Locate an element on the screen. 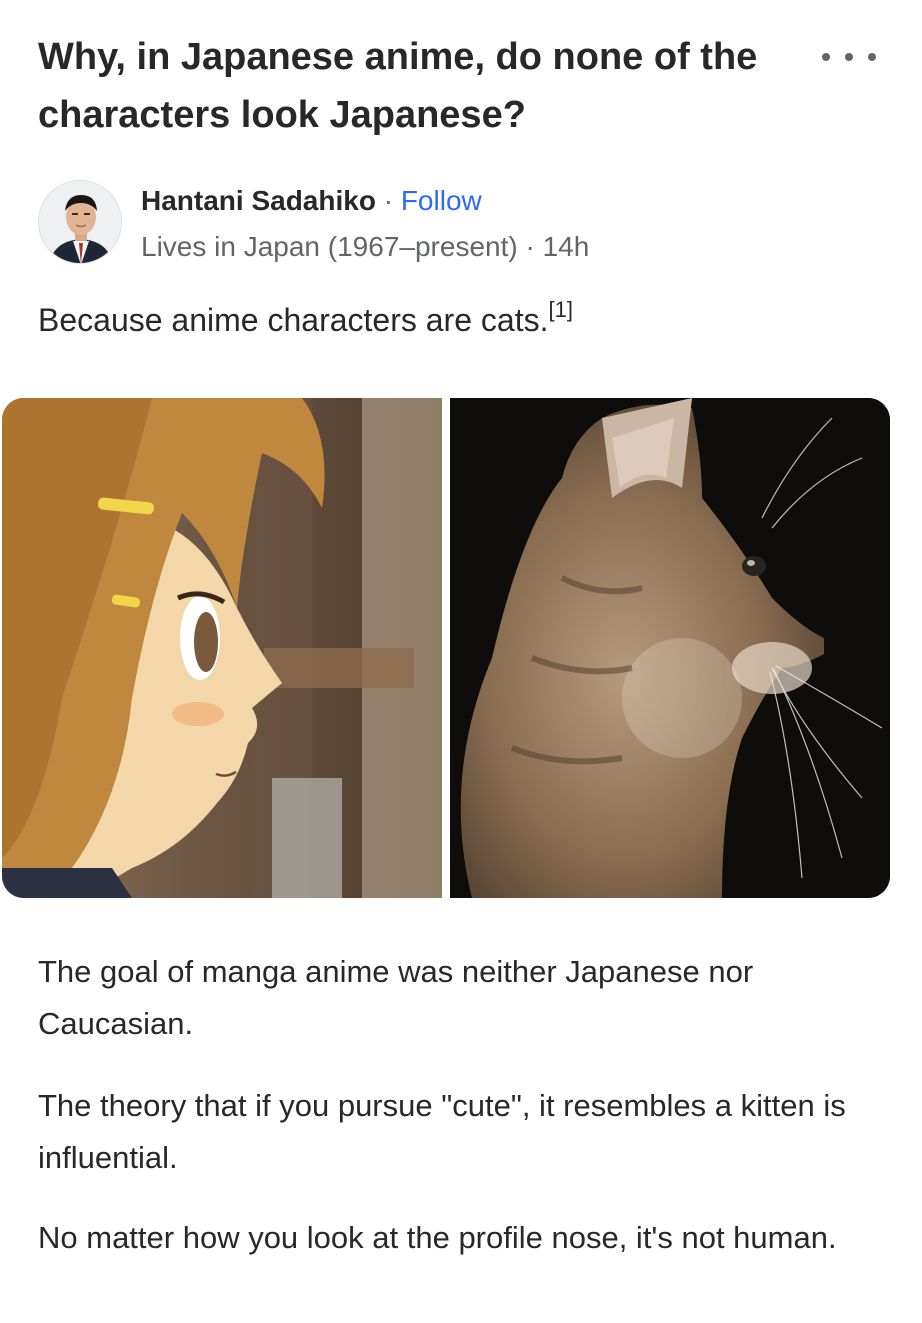  more-options-button is located at coordinates (849, 57).